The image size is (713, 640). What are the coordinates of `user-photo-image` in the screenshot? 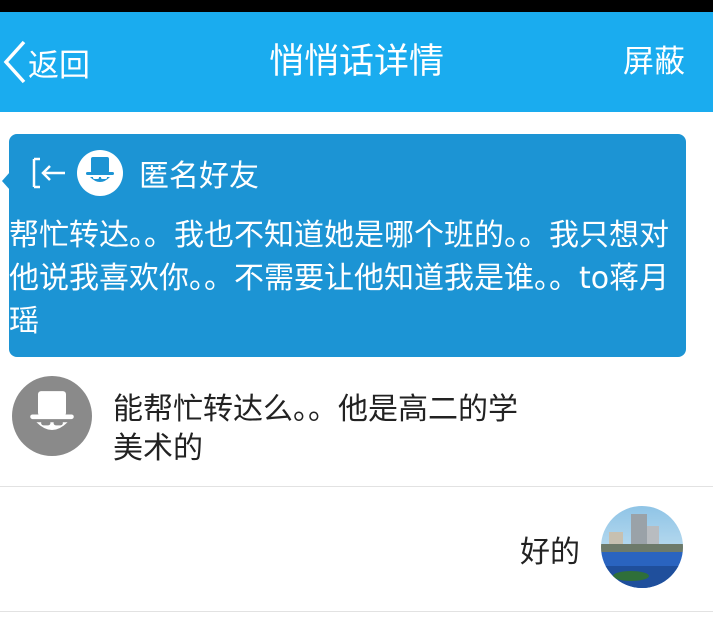 It's located at (642, 547).